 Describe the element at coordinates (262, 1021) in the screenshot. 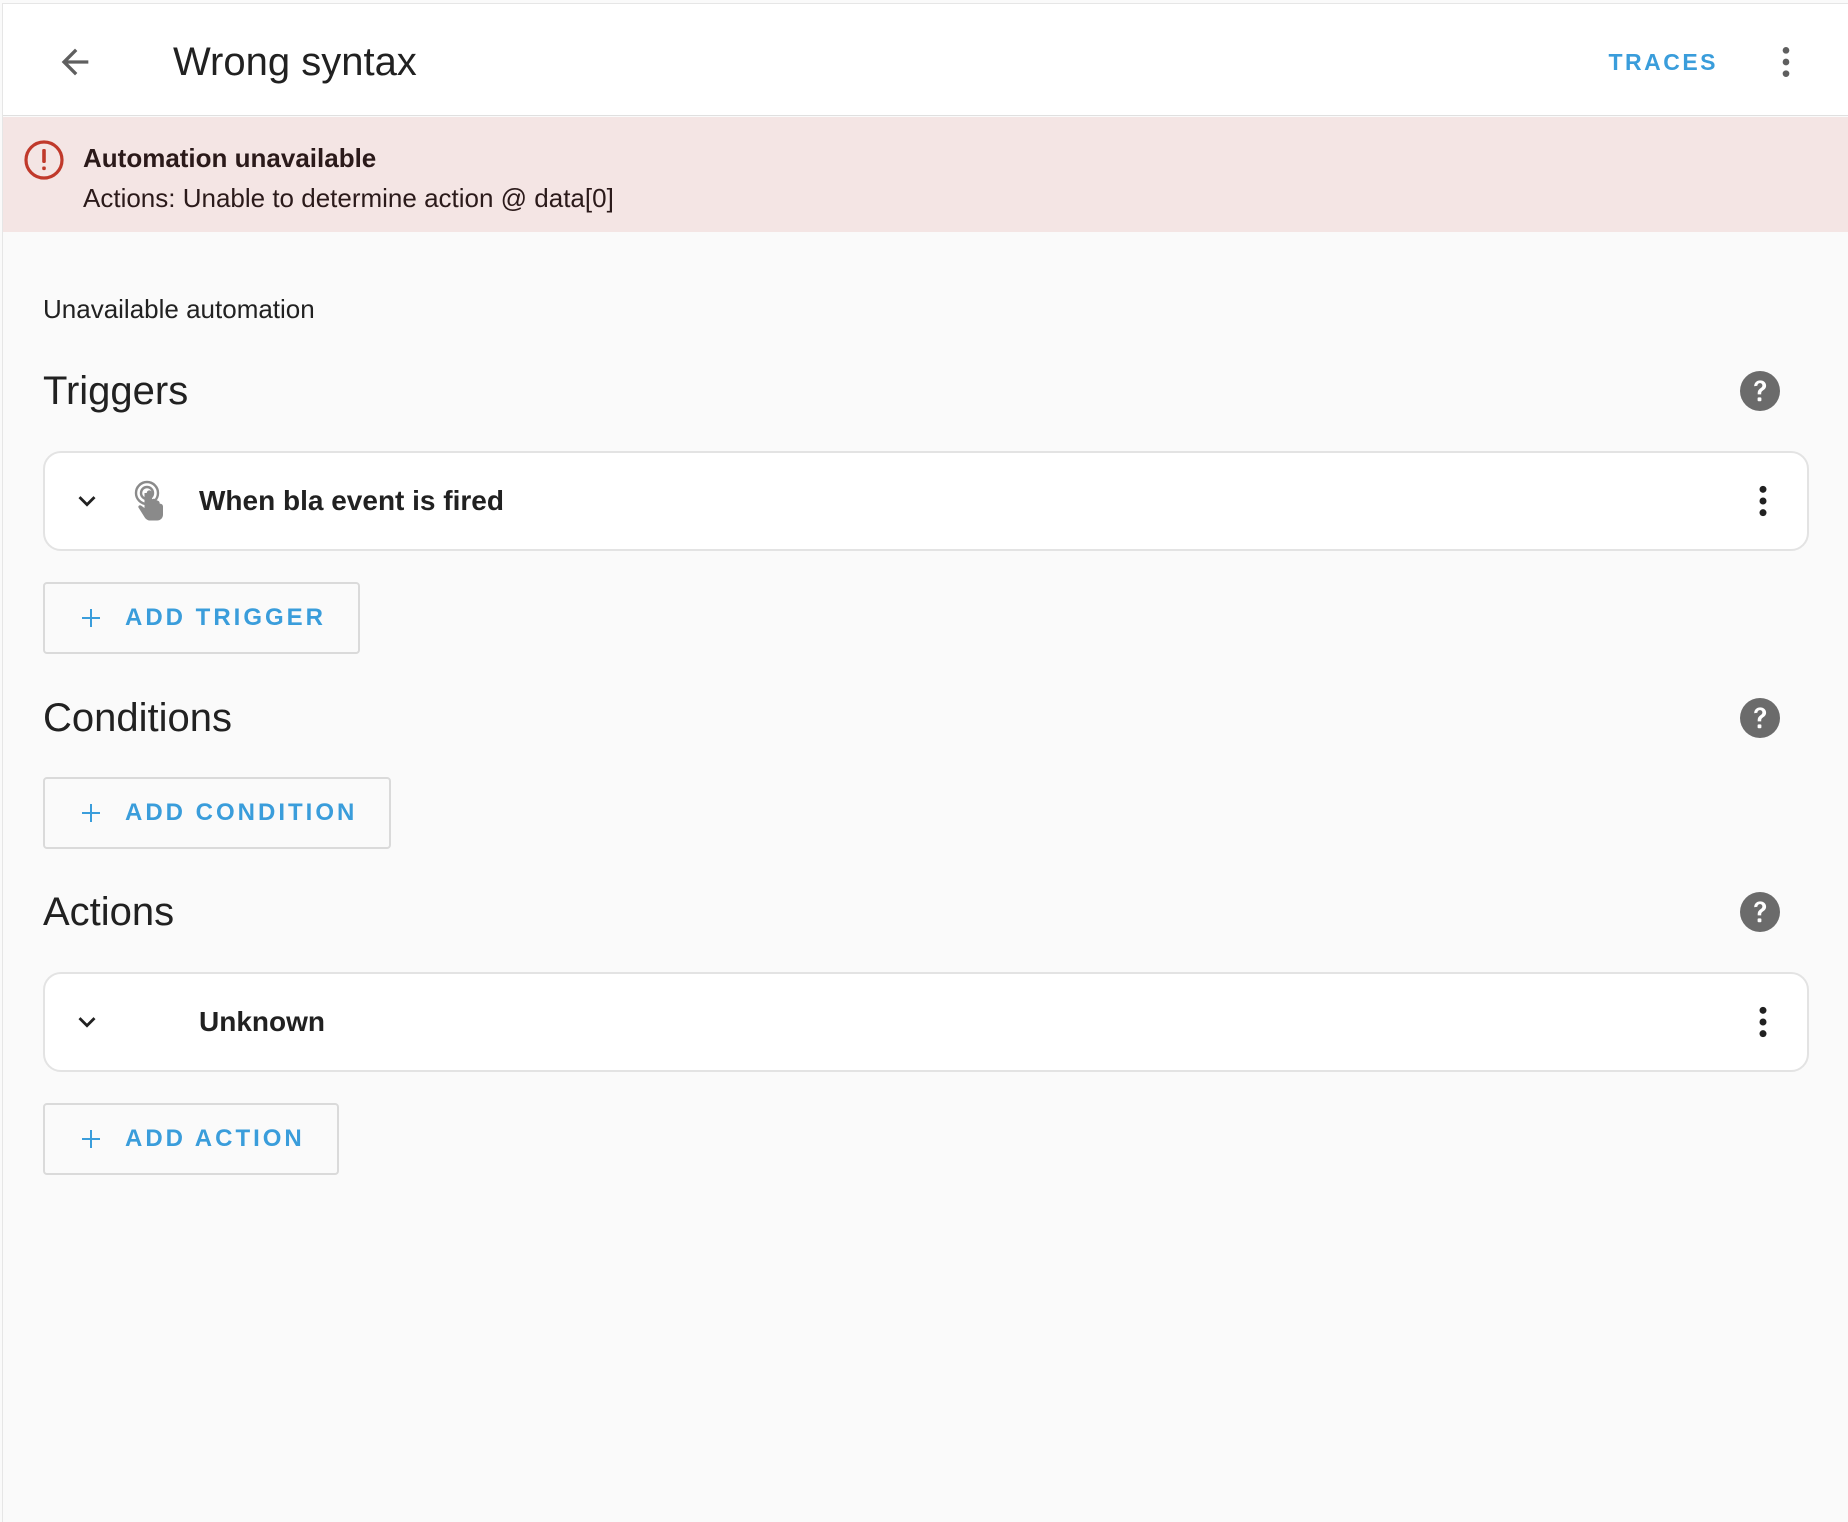

I see `action-label: Unknown` at that location.